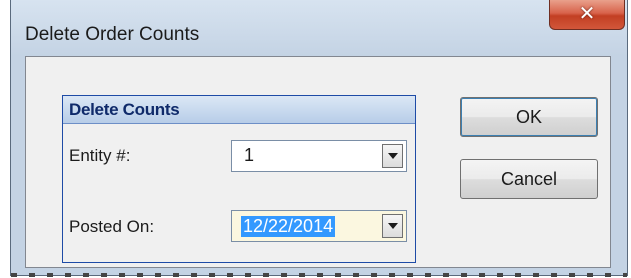 The width and height of the screenshot is (631, 278). Describe the element at coordinates (239, 110) in the screenshot. I see `group-header: Delete Counts` at that location.